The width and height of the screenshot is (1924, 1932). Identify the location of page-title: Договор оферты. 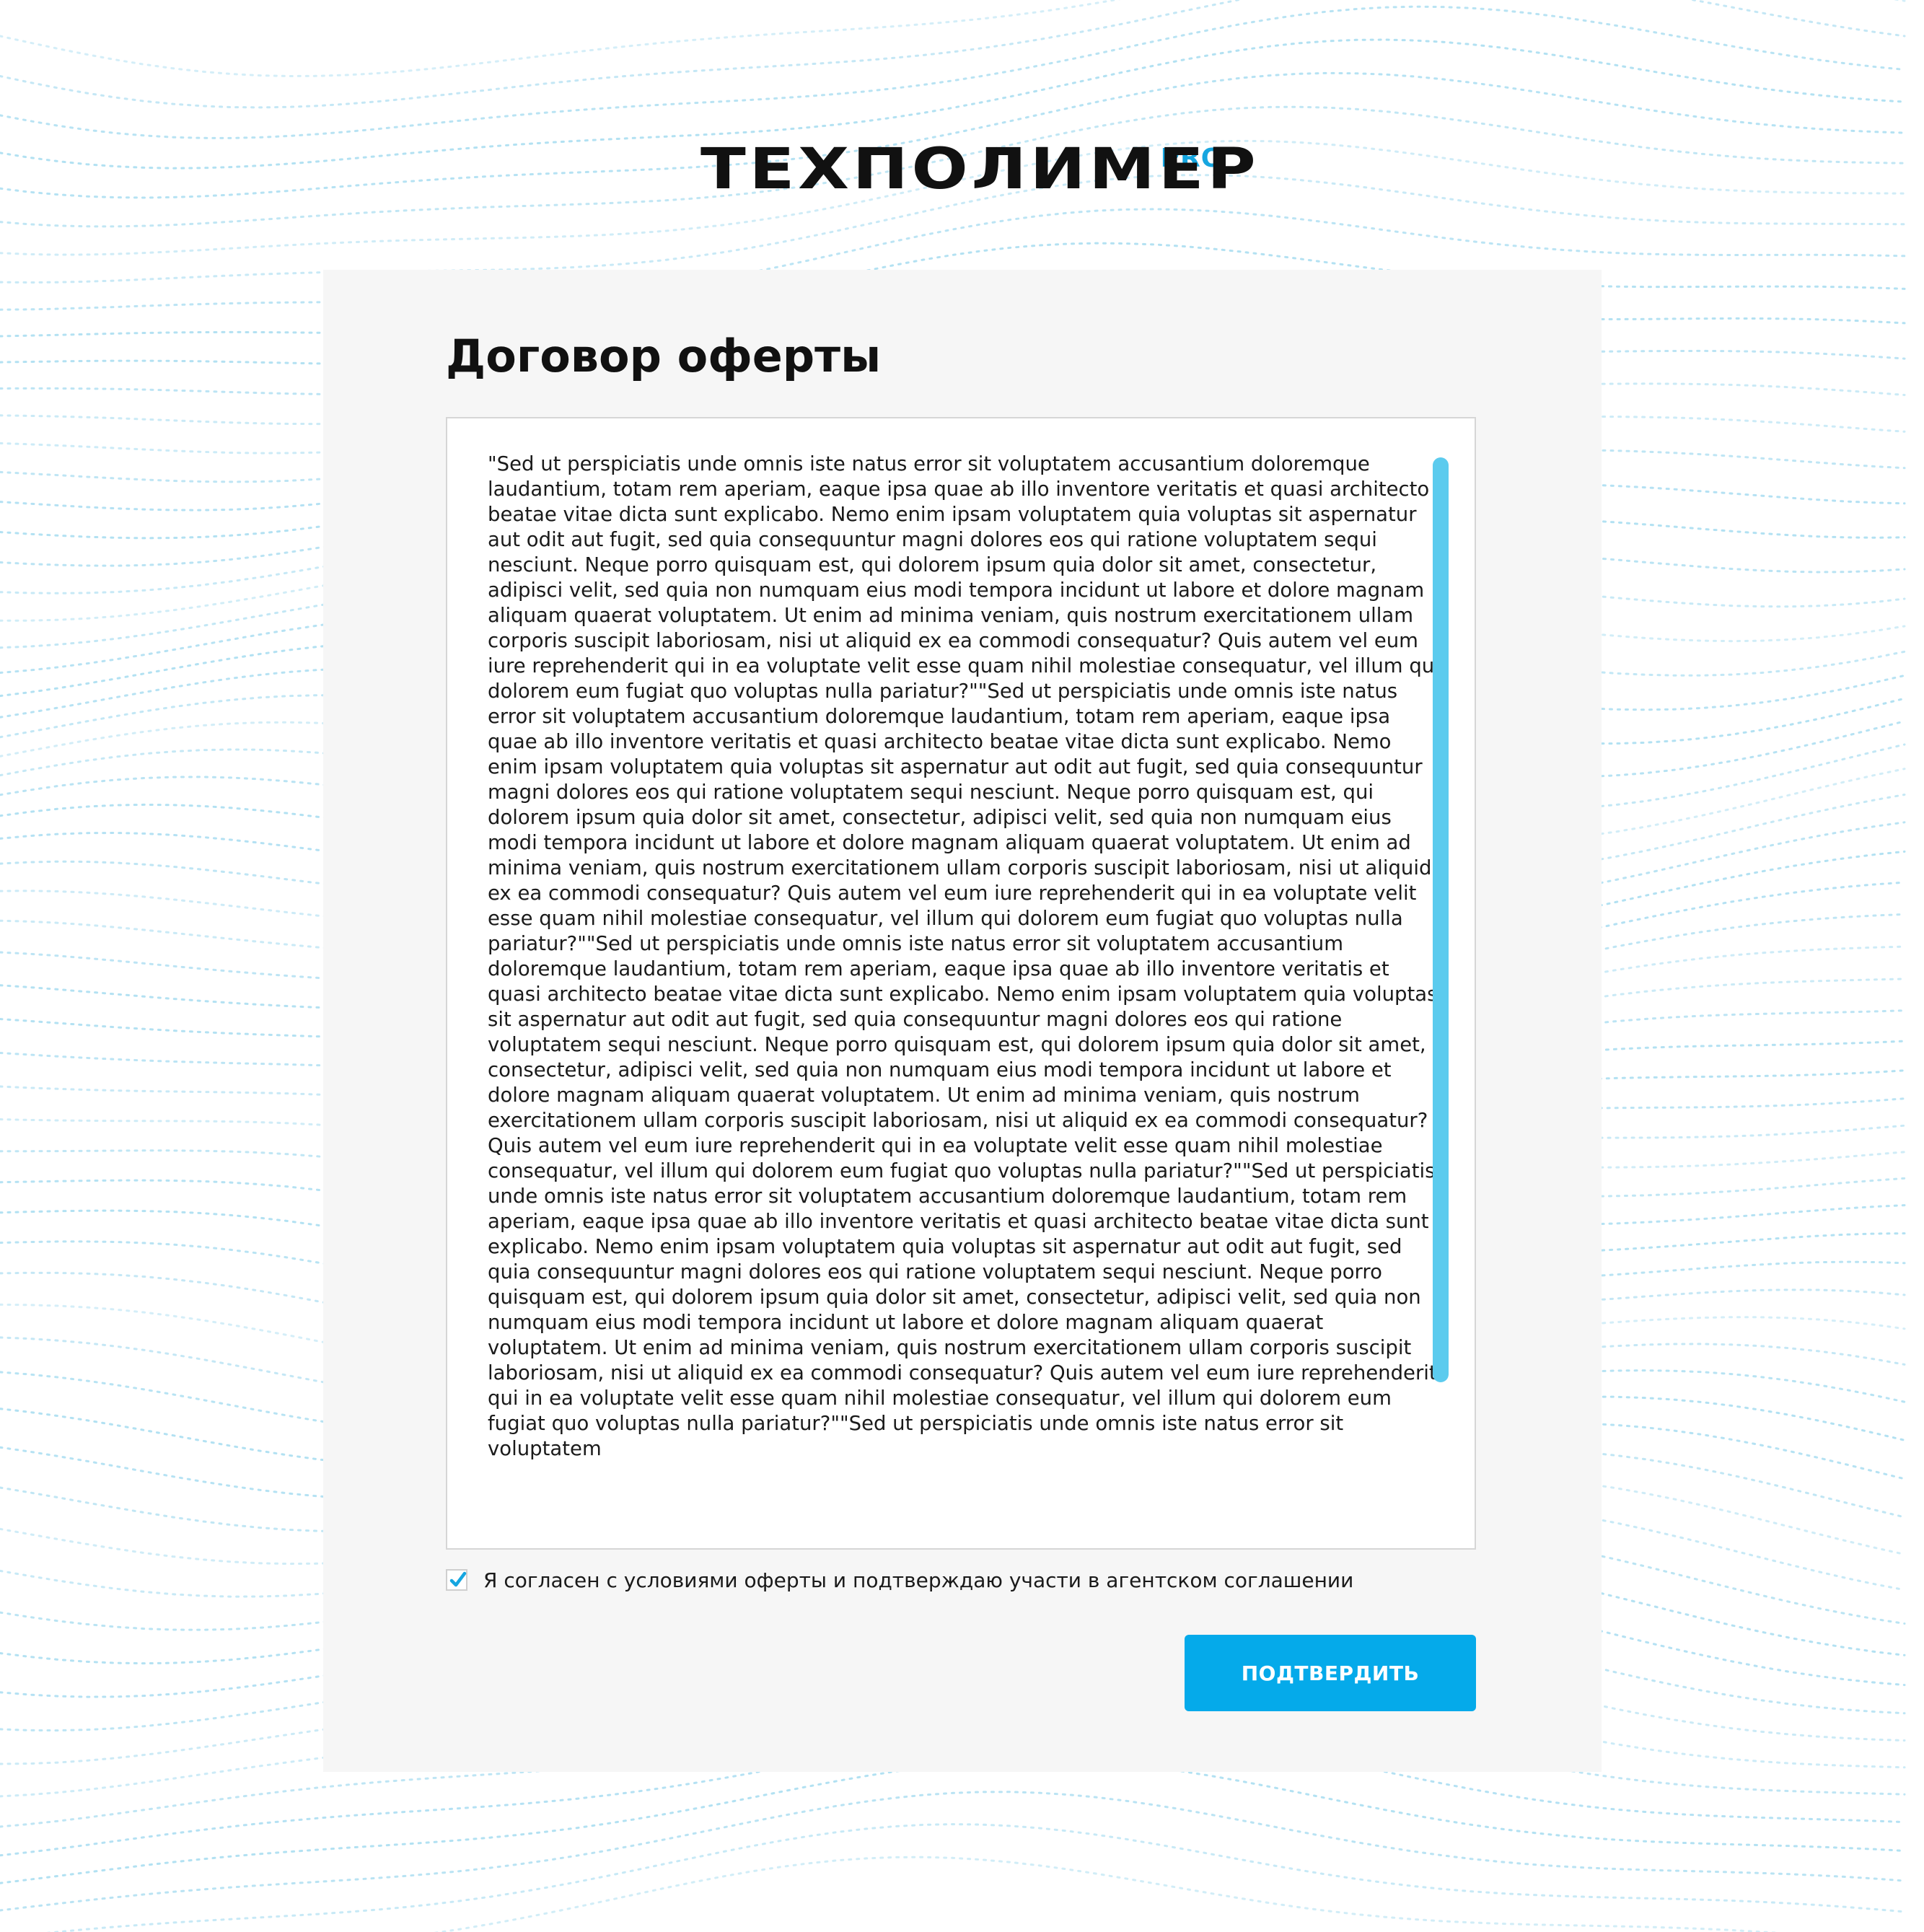
(664, 356).